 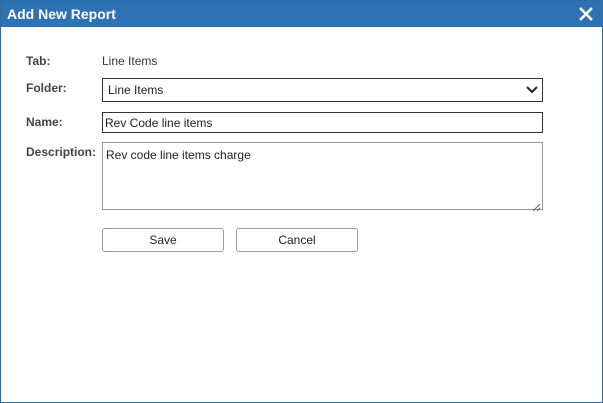 What do you see at coordinates (44, 122) in the screenshot?
I see `name-label: Name:` at bounding box center [44, 122].